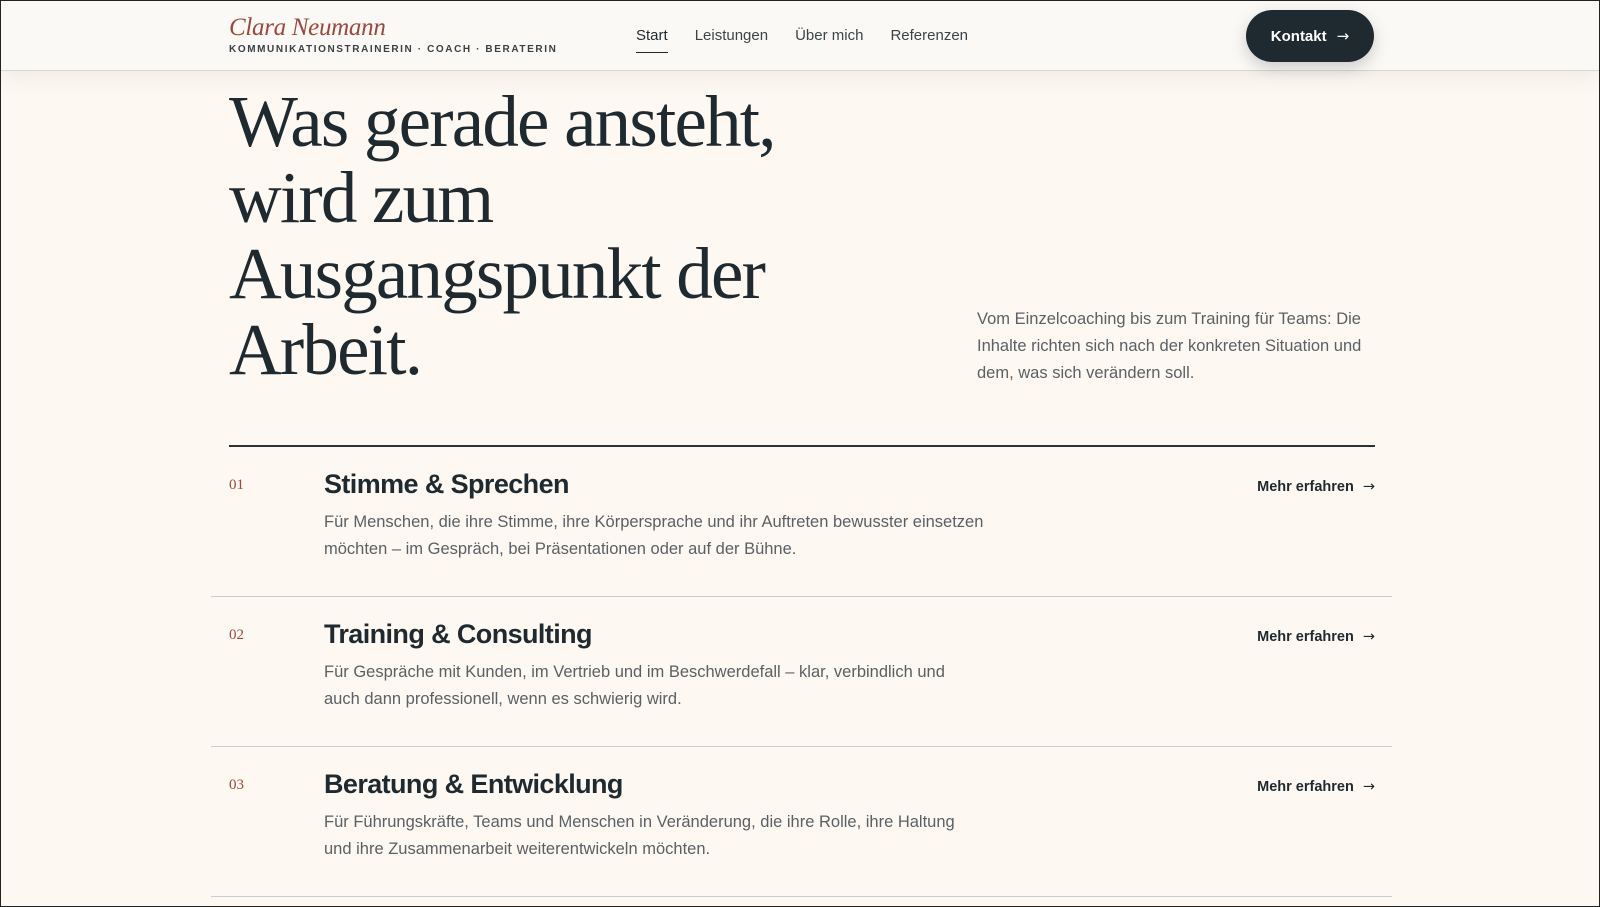 This screenshot has height=907, width=1600. Describe the element at coordinates (652, 40) in the screenshot. I see `nav-item-start: Start` at that location.